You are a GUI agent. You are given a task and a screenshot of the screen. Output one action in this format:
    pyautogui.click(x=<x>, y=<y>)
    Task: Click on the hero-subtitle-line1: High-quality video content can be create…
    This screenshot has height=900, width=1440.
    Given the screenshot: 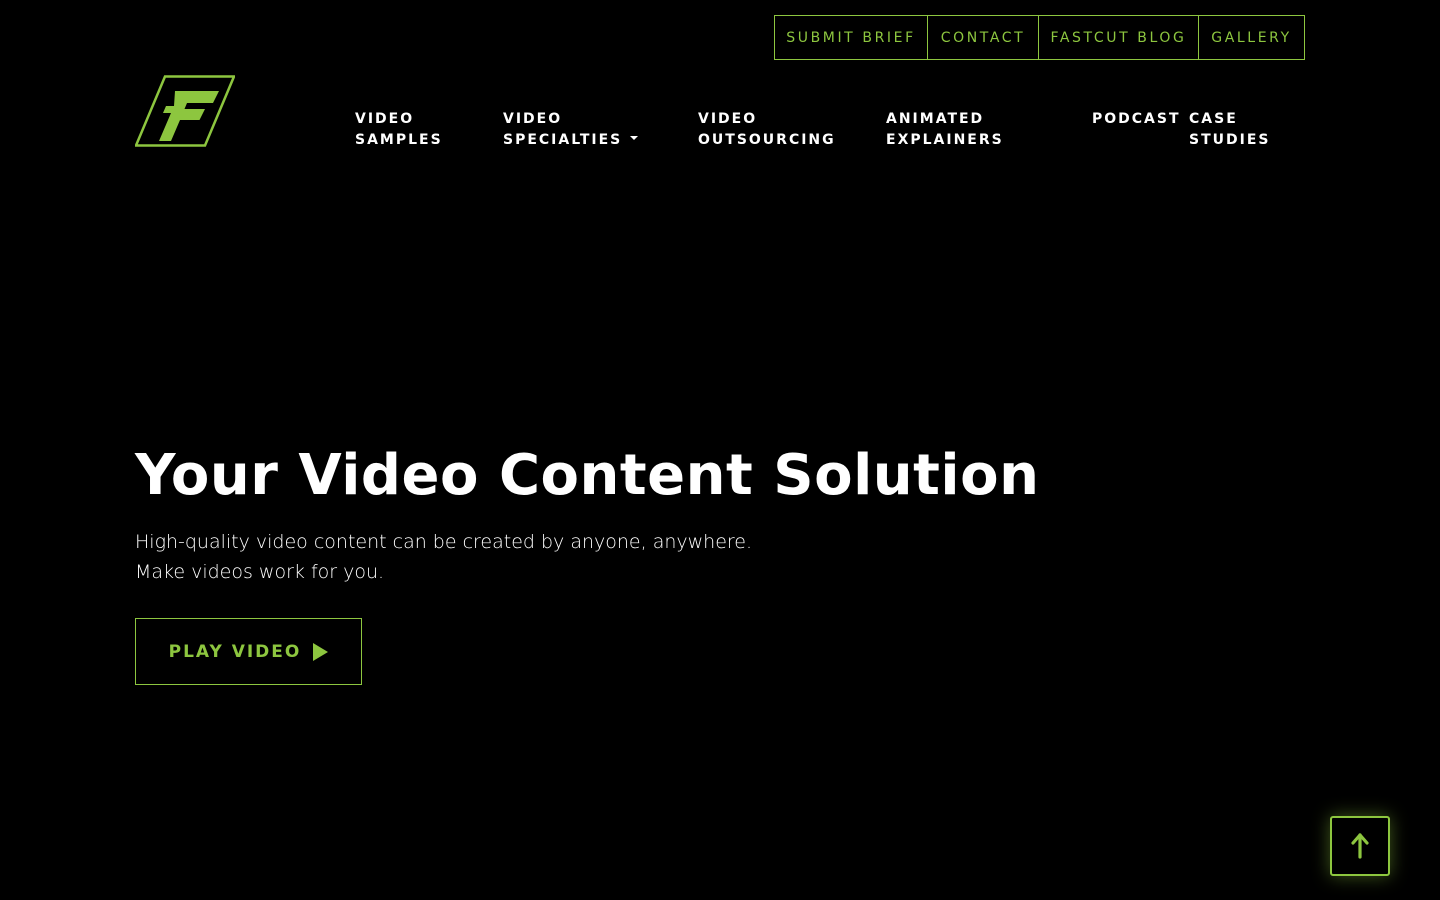 What is the action you would take?
    pyautogui.click(x=444, y=542)
    